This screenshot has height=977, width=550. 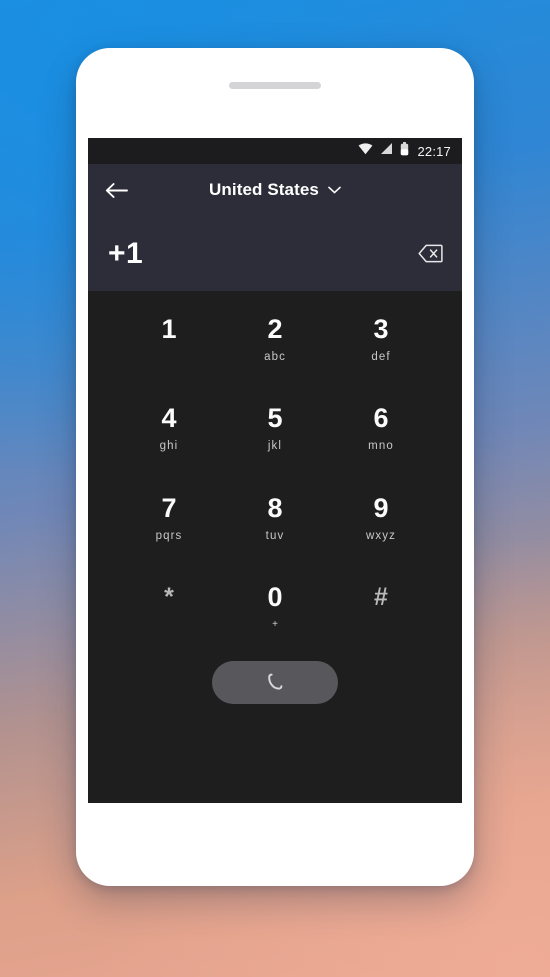 I want to click on header-block: United States +1, so click(x=275, y=227).